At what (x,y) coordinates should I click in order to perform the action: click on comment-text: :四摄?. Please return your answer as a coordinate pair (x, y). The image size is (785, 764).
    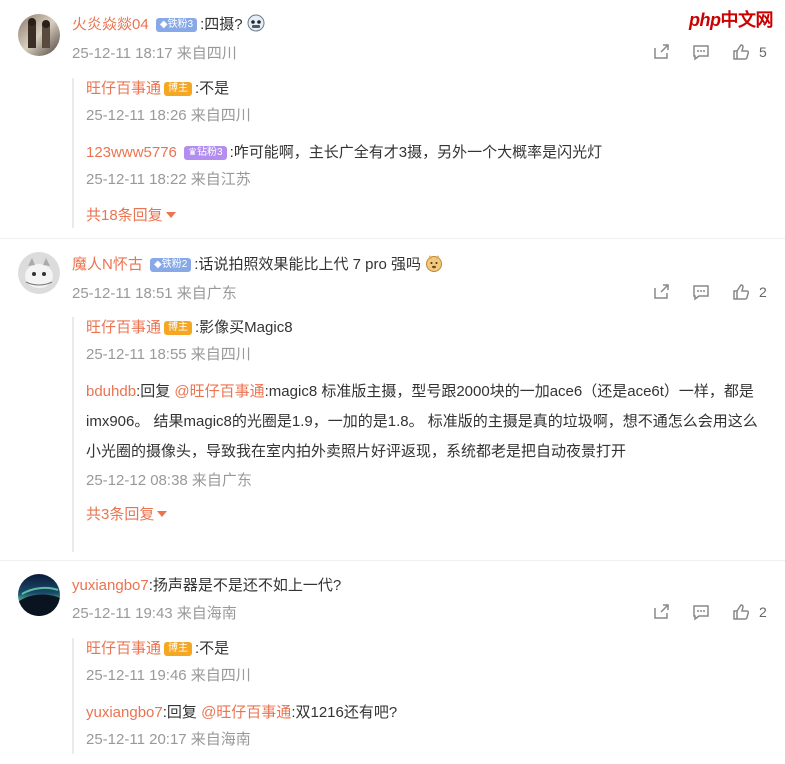
    Looking at the image, I should click on (221, 24).